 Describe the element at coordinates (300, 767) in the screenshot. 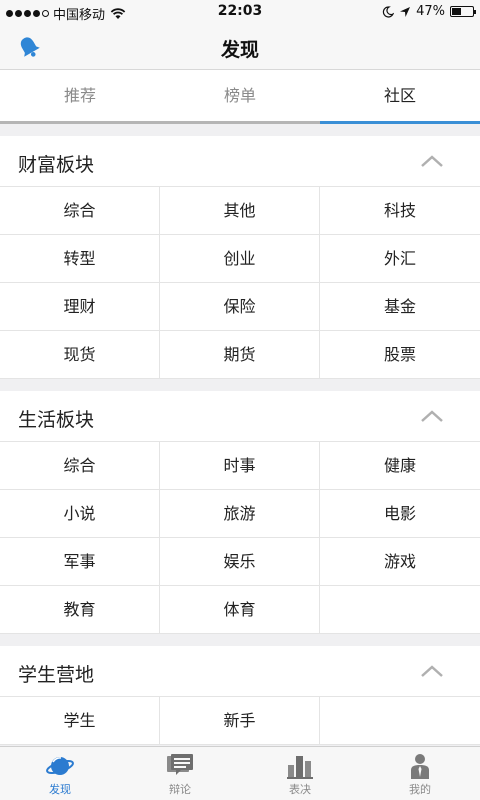

I see `bar-chart-icon` at that location.